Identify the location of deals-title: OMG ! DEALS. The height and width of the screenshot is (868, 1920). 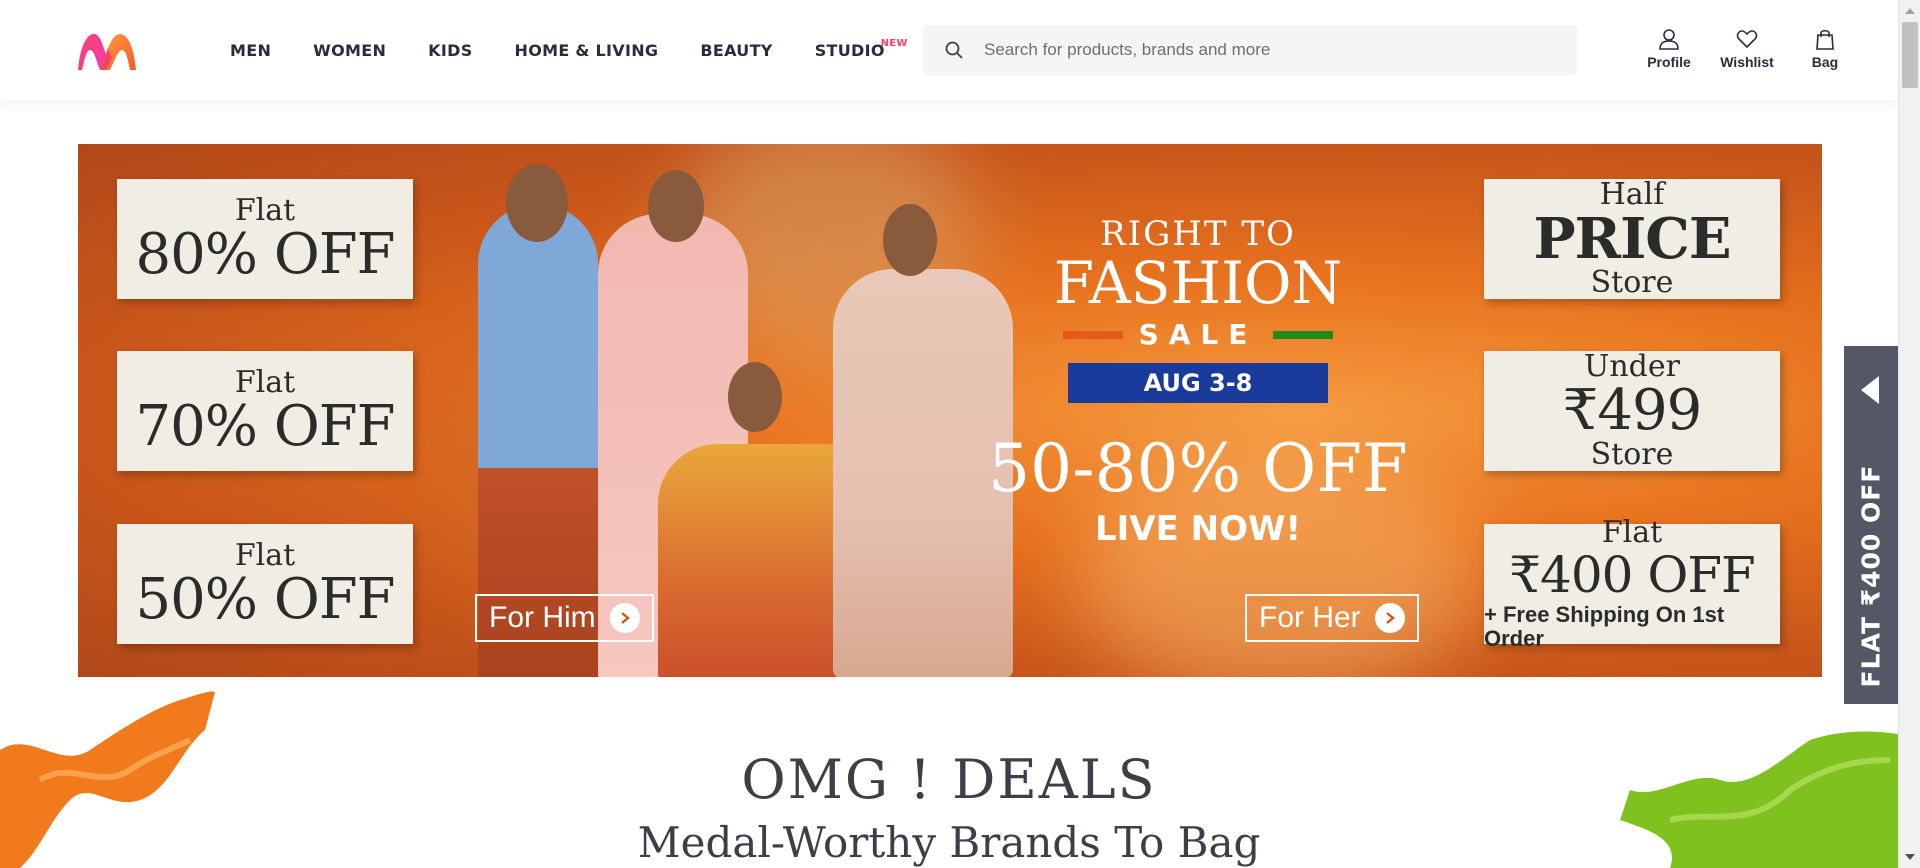
(949, 779).